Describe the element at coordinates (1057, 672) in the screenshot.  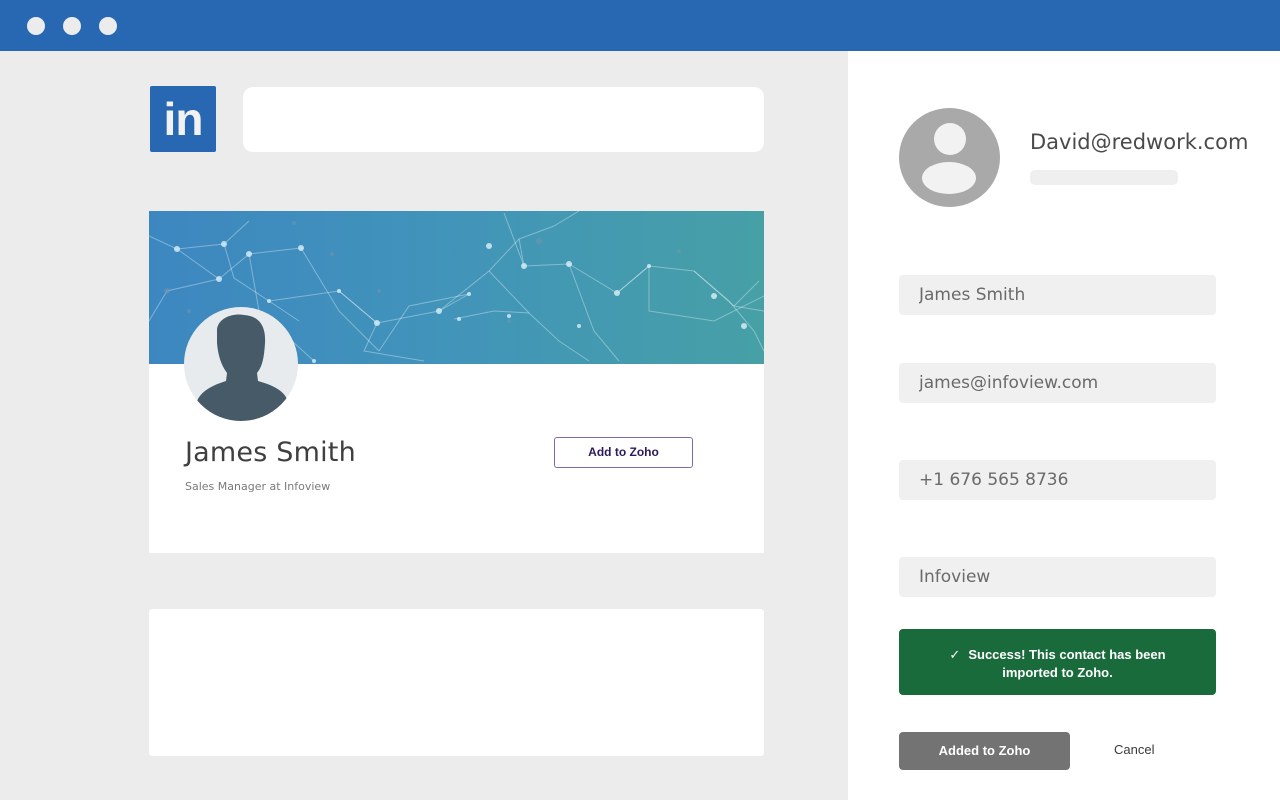
I see `success-text-line2: imported to Zoho.` at that location.